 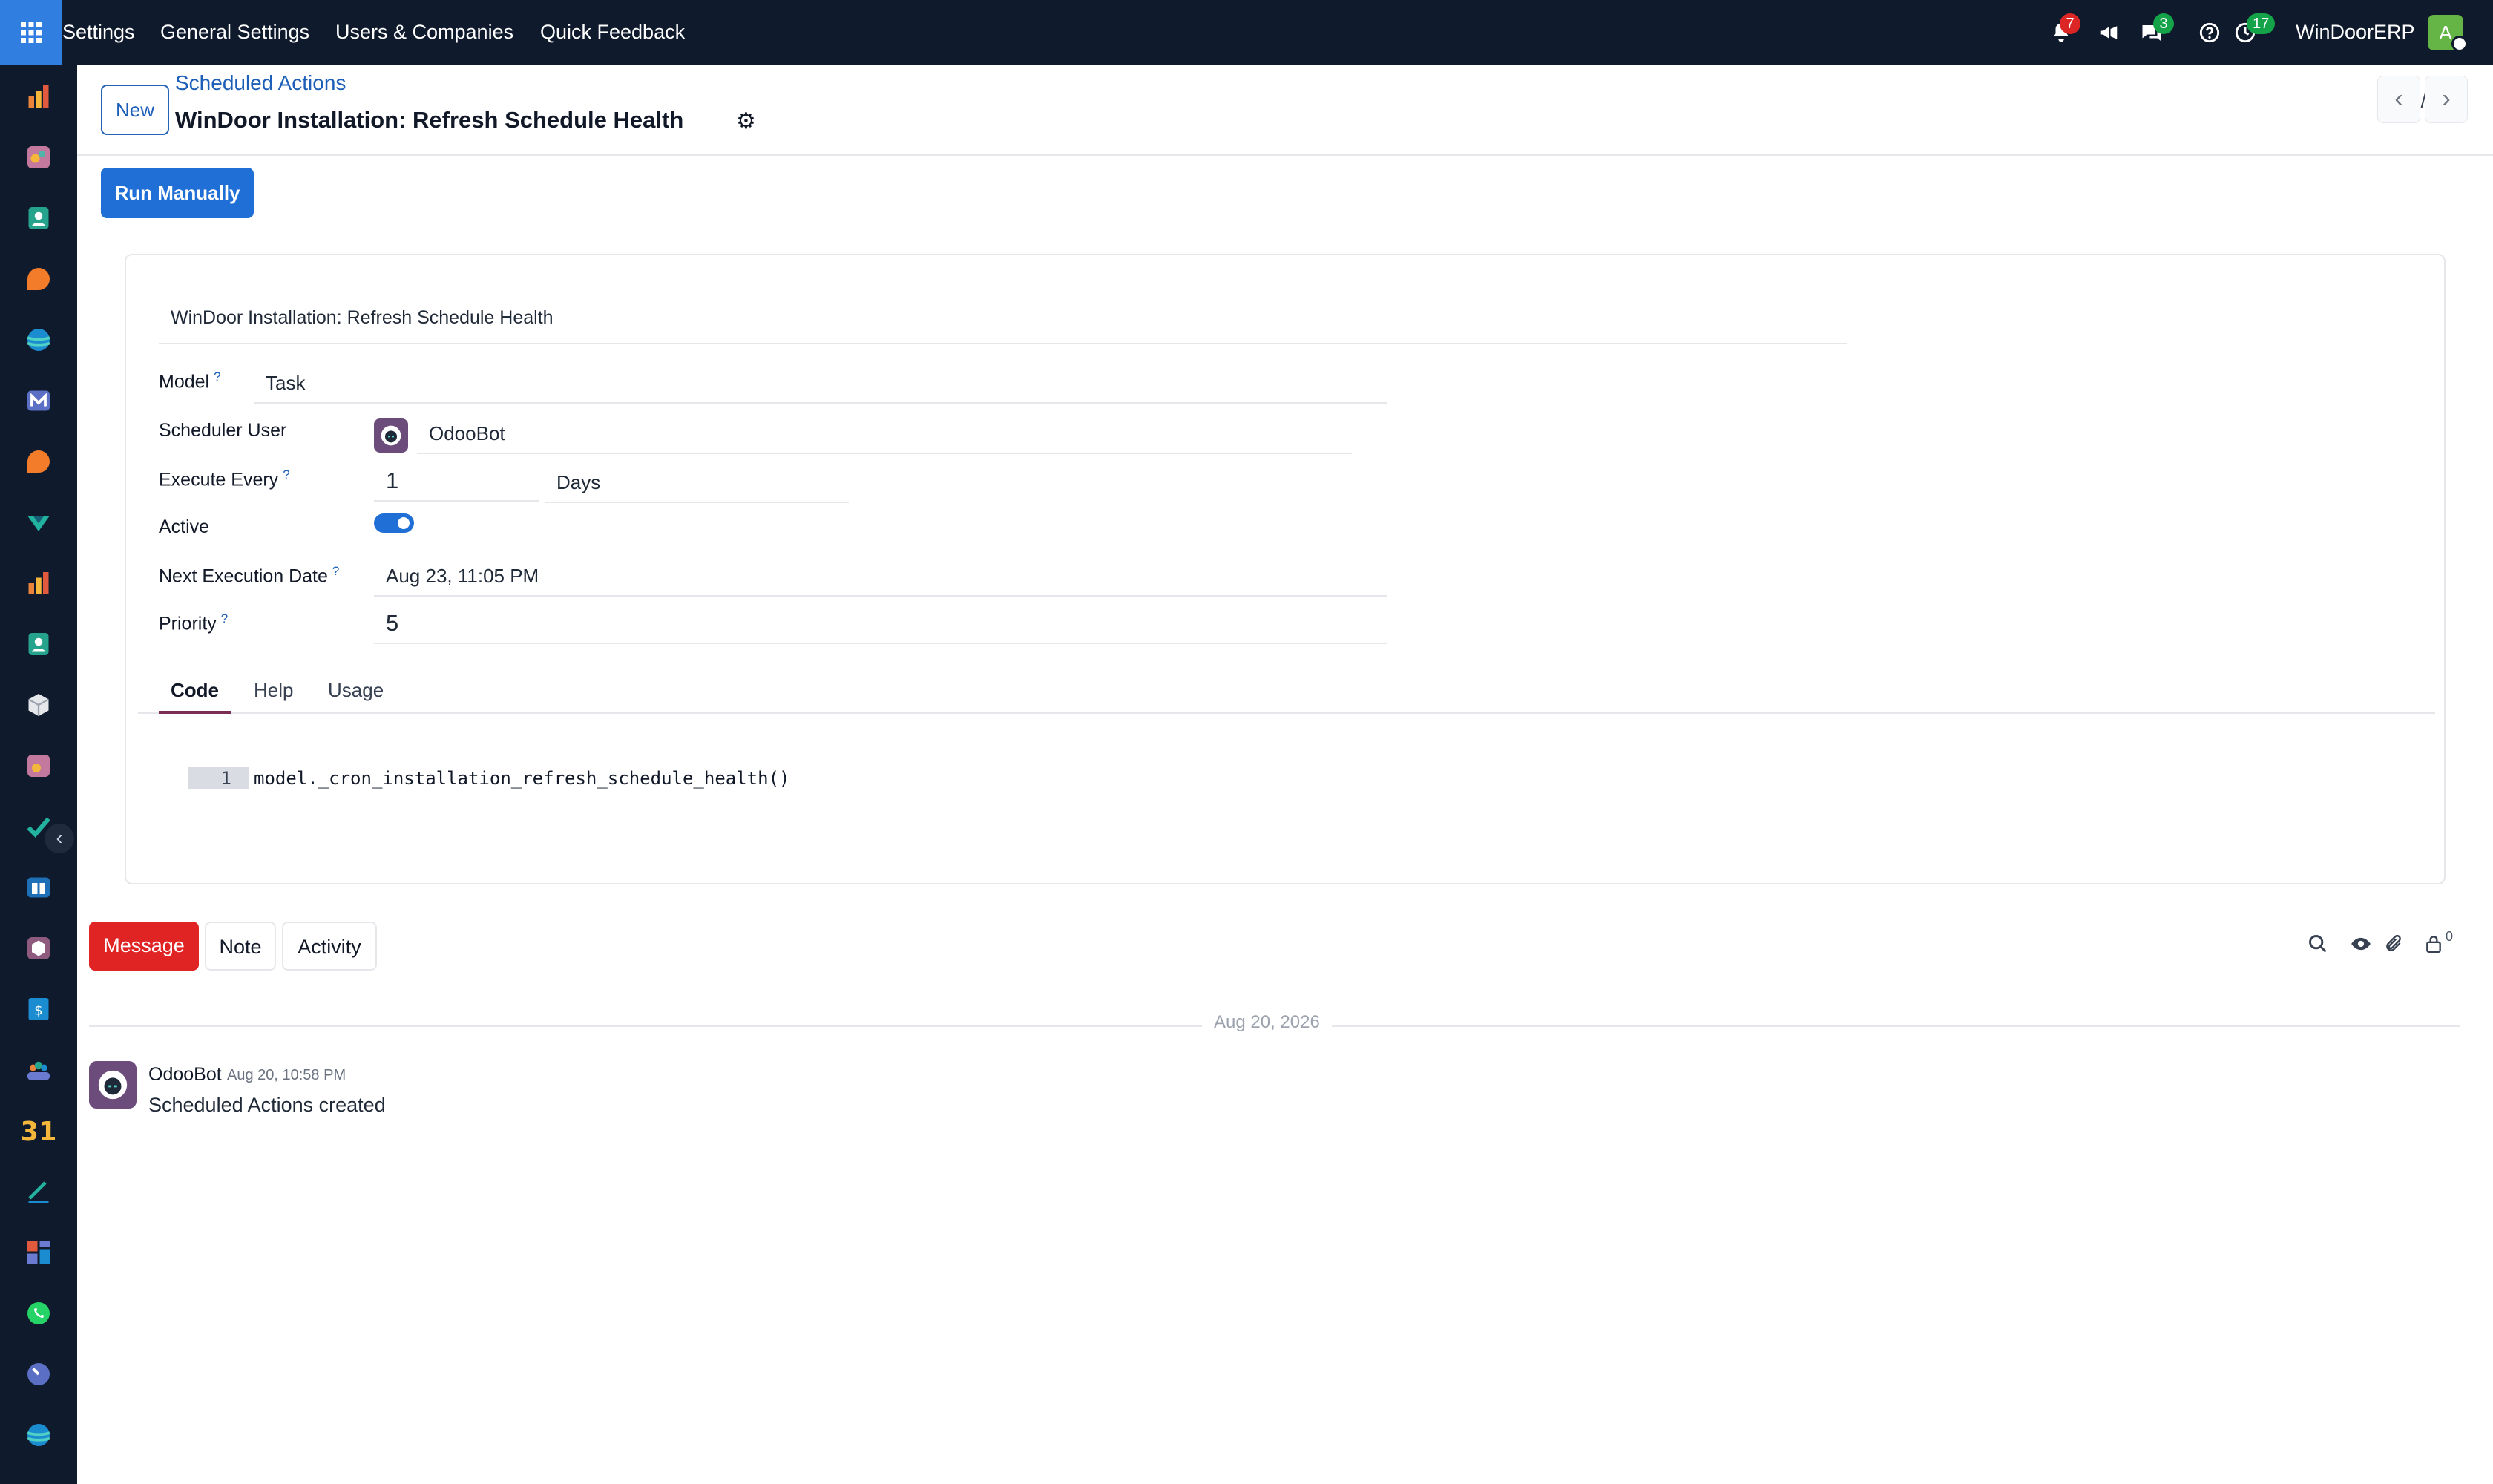 I want to click on website-2-app-icon, so click(x=38, y=1435).